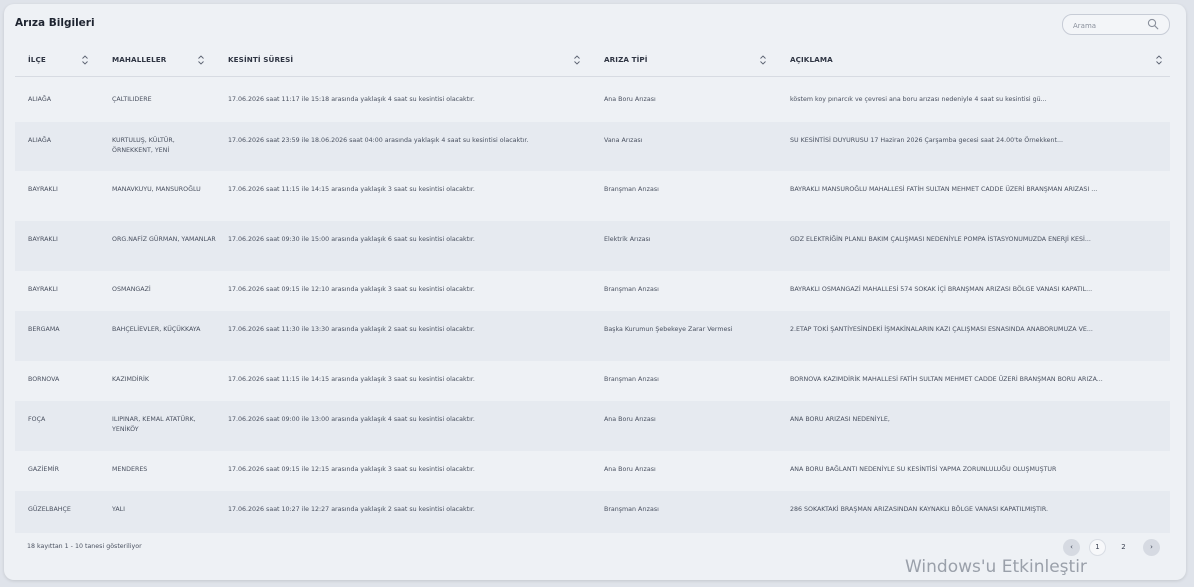  What do you see at coordinates (132, 99) in the screenshot?
I see `cell-mahalleler: ÇALTILIDERE` at bounding box center [132, 99].